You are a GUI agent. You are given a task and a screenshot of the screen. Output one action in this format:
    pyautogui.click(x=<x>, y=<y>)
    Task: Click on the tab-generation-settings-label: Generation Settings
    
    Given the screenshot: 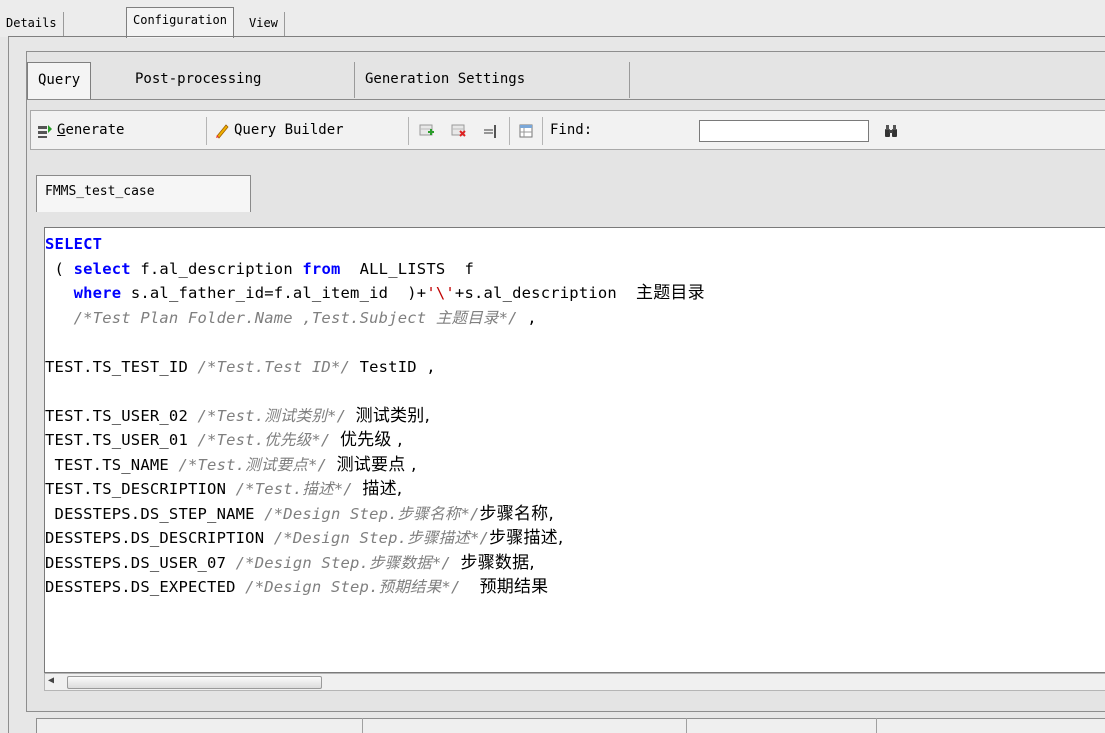 What is the action you would take?
    pyautogui.click(x=445, y=79)
    